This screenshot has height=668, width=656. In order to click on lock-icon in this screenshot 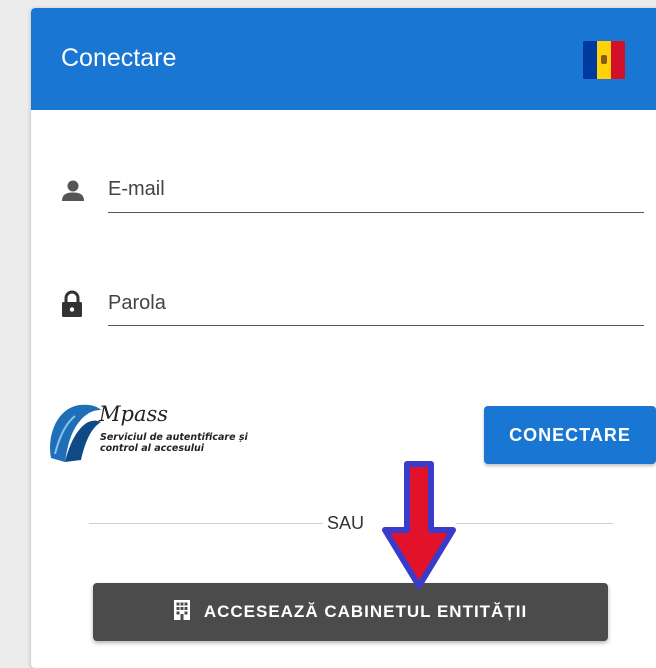, I will do `click(72, 306)`.